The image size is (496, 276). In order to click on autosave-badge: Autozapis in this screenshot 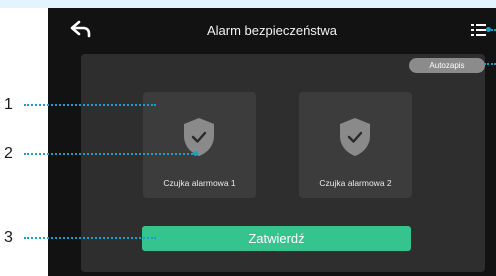, I will do `click(447, 65)`.